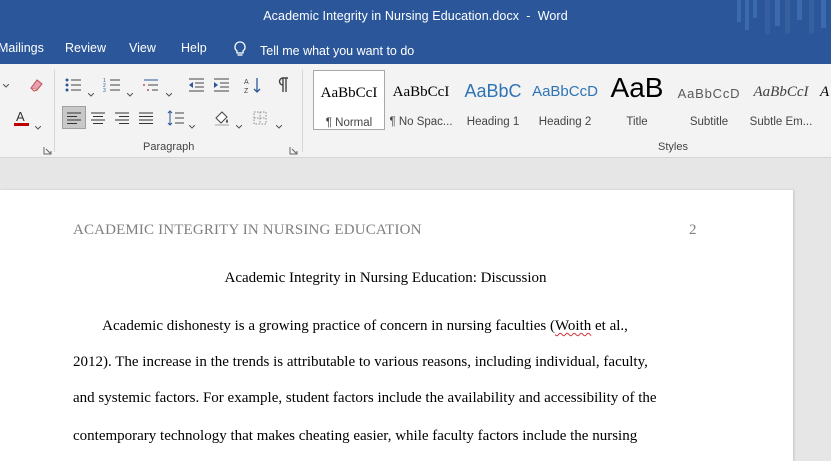 The image size is (831, 461). Describe the element at coordinates (221, 85) in the screenshot. I see `increase-indent-icon` at that location.